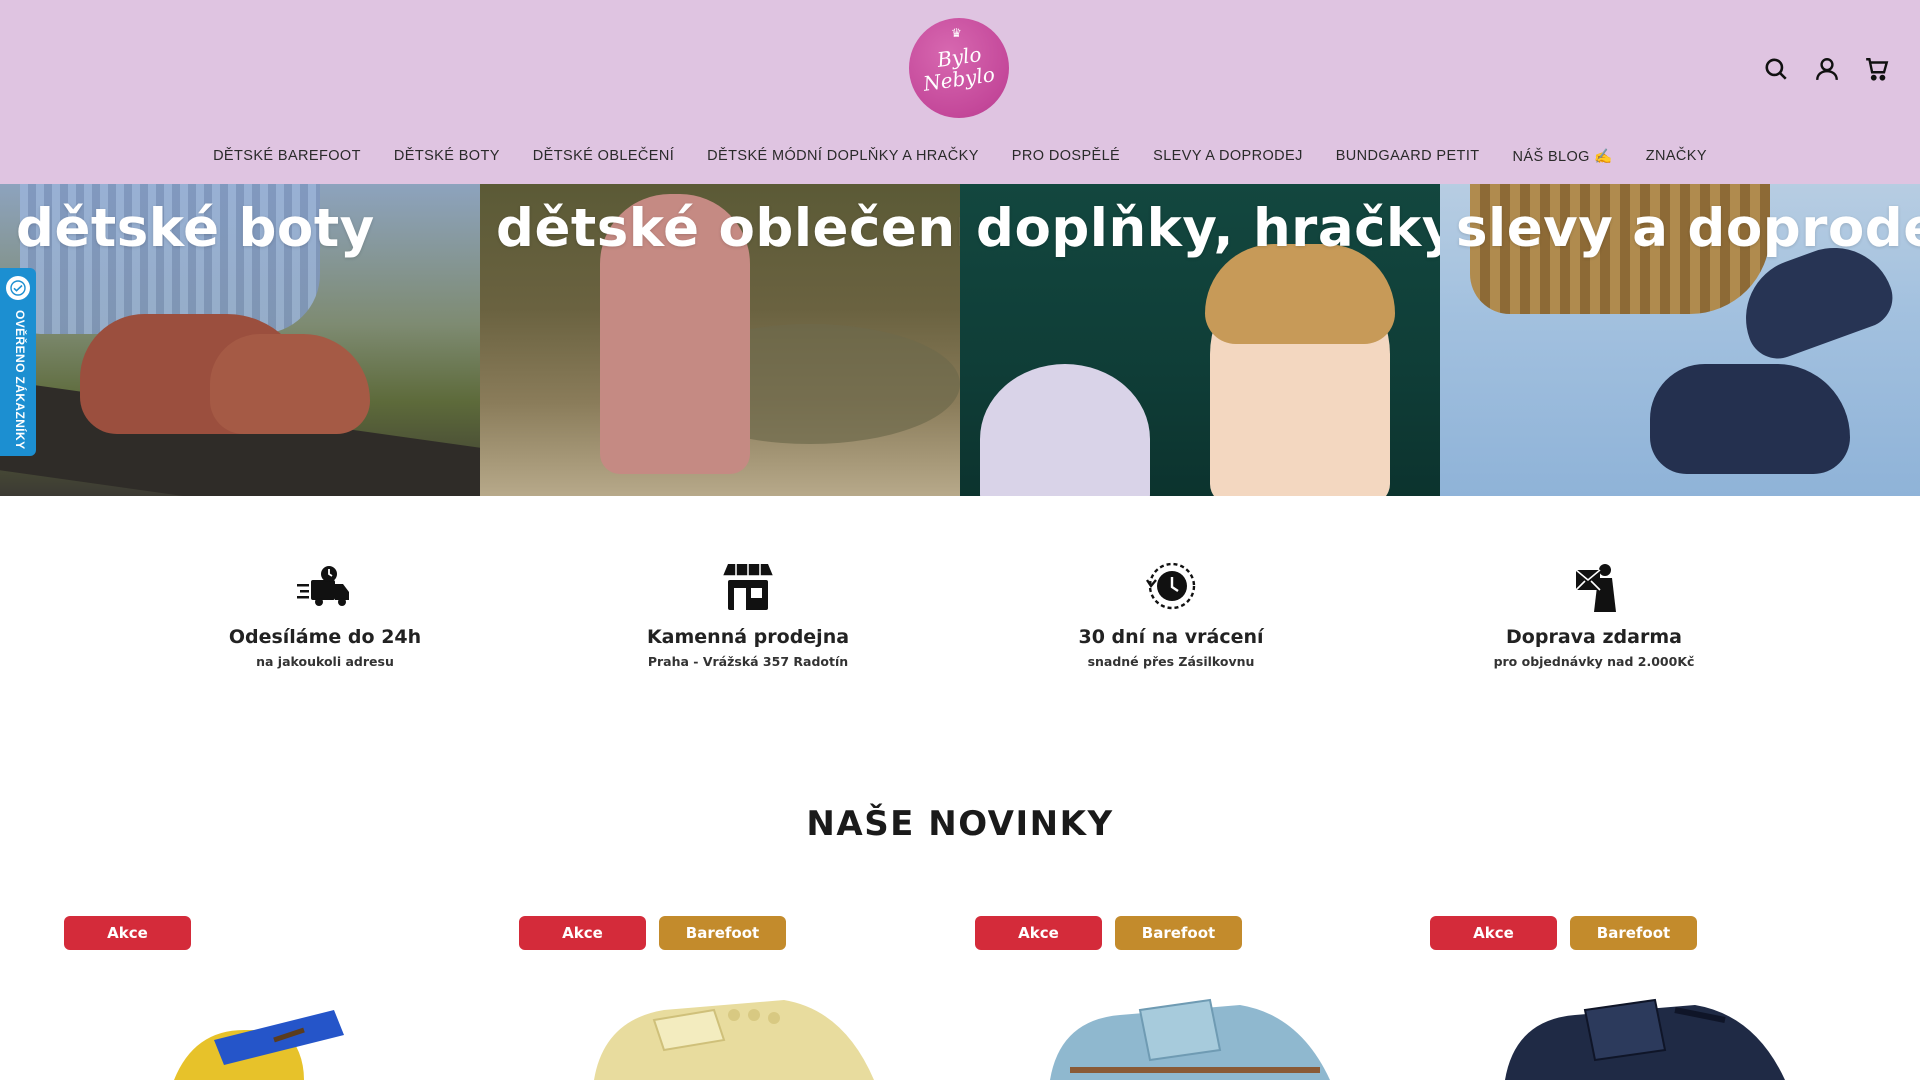 The width and height of the screenshot is (1920, 1080). What do you see at coordinates (1676, 156) in the screenshot?
I see `nav-item-znacky: ZNAČKY` at bounding box center [1676, 156].